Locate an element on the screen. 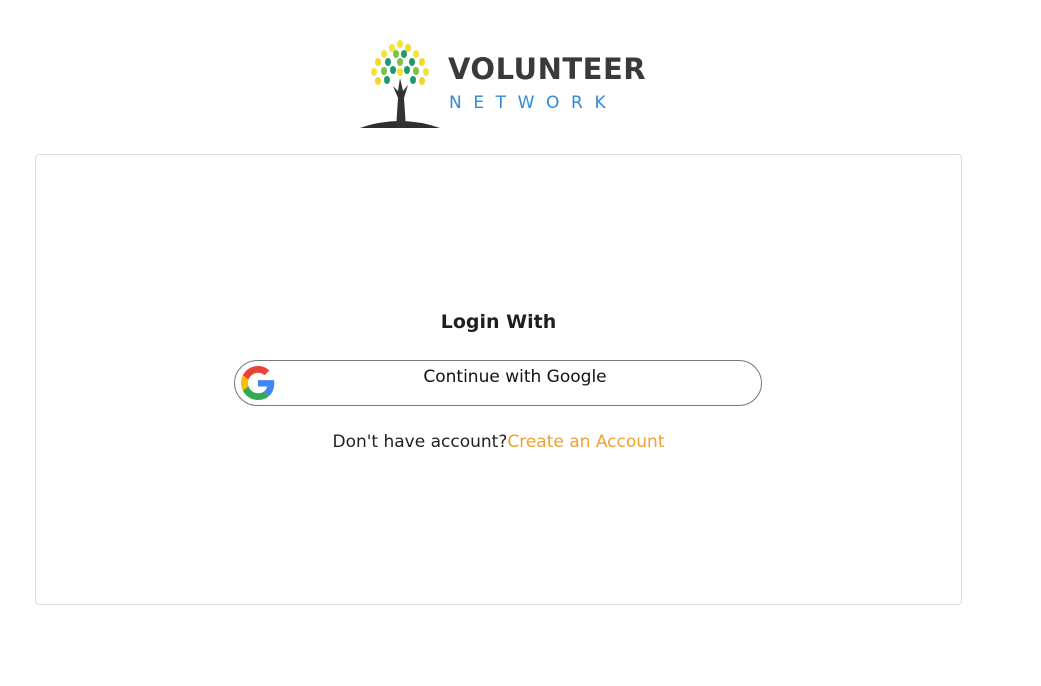  logo-text-volunteer: VOLUNTEER is located at coordinates (547, 69).